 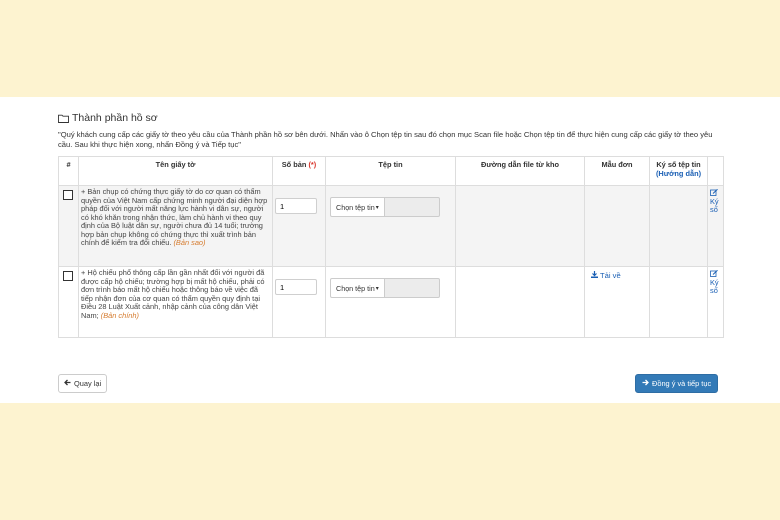 What do you see at coordinates (617, 226) in the screenshot?
I see `template-cell` at bounding box center [617, 226].